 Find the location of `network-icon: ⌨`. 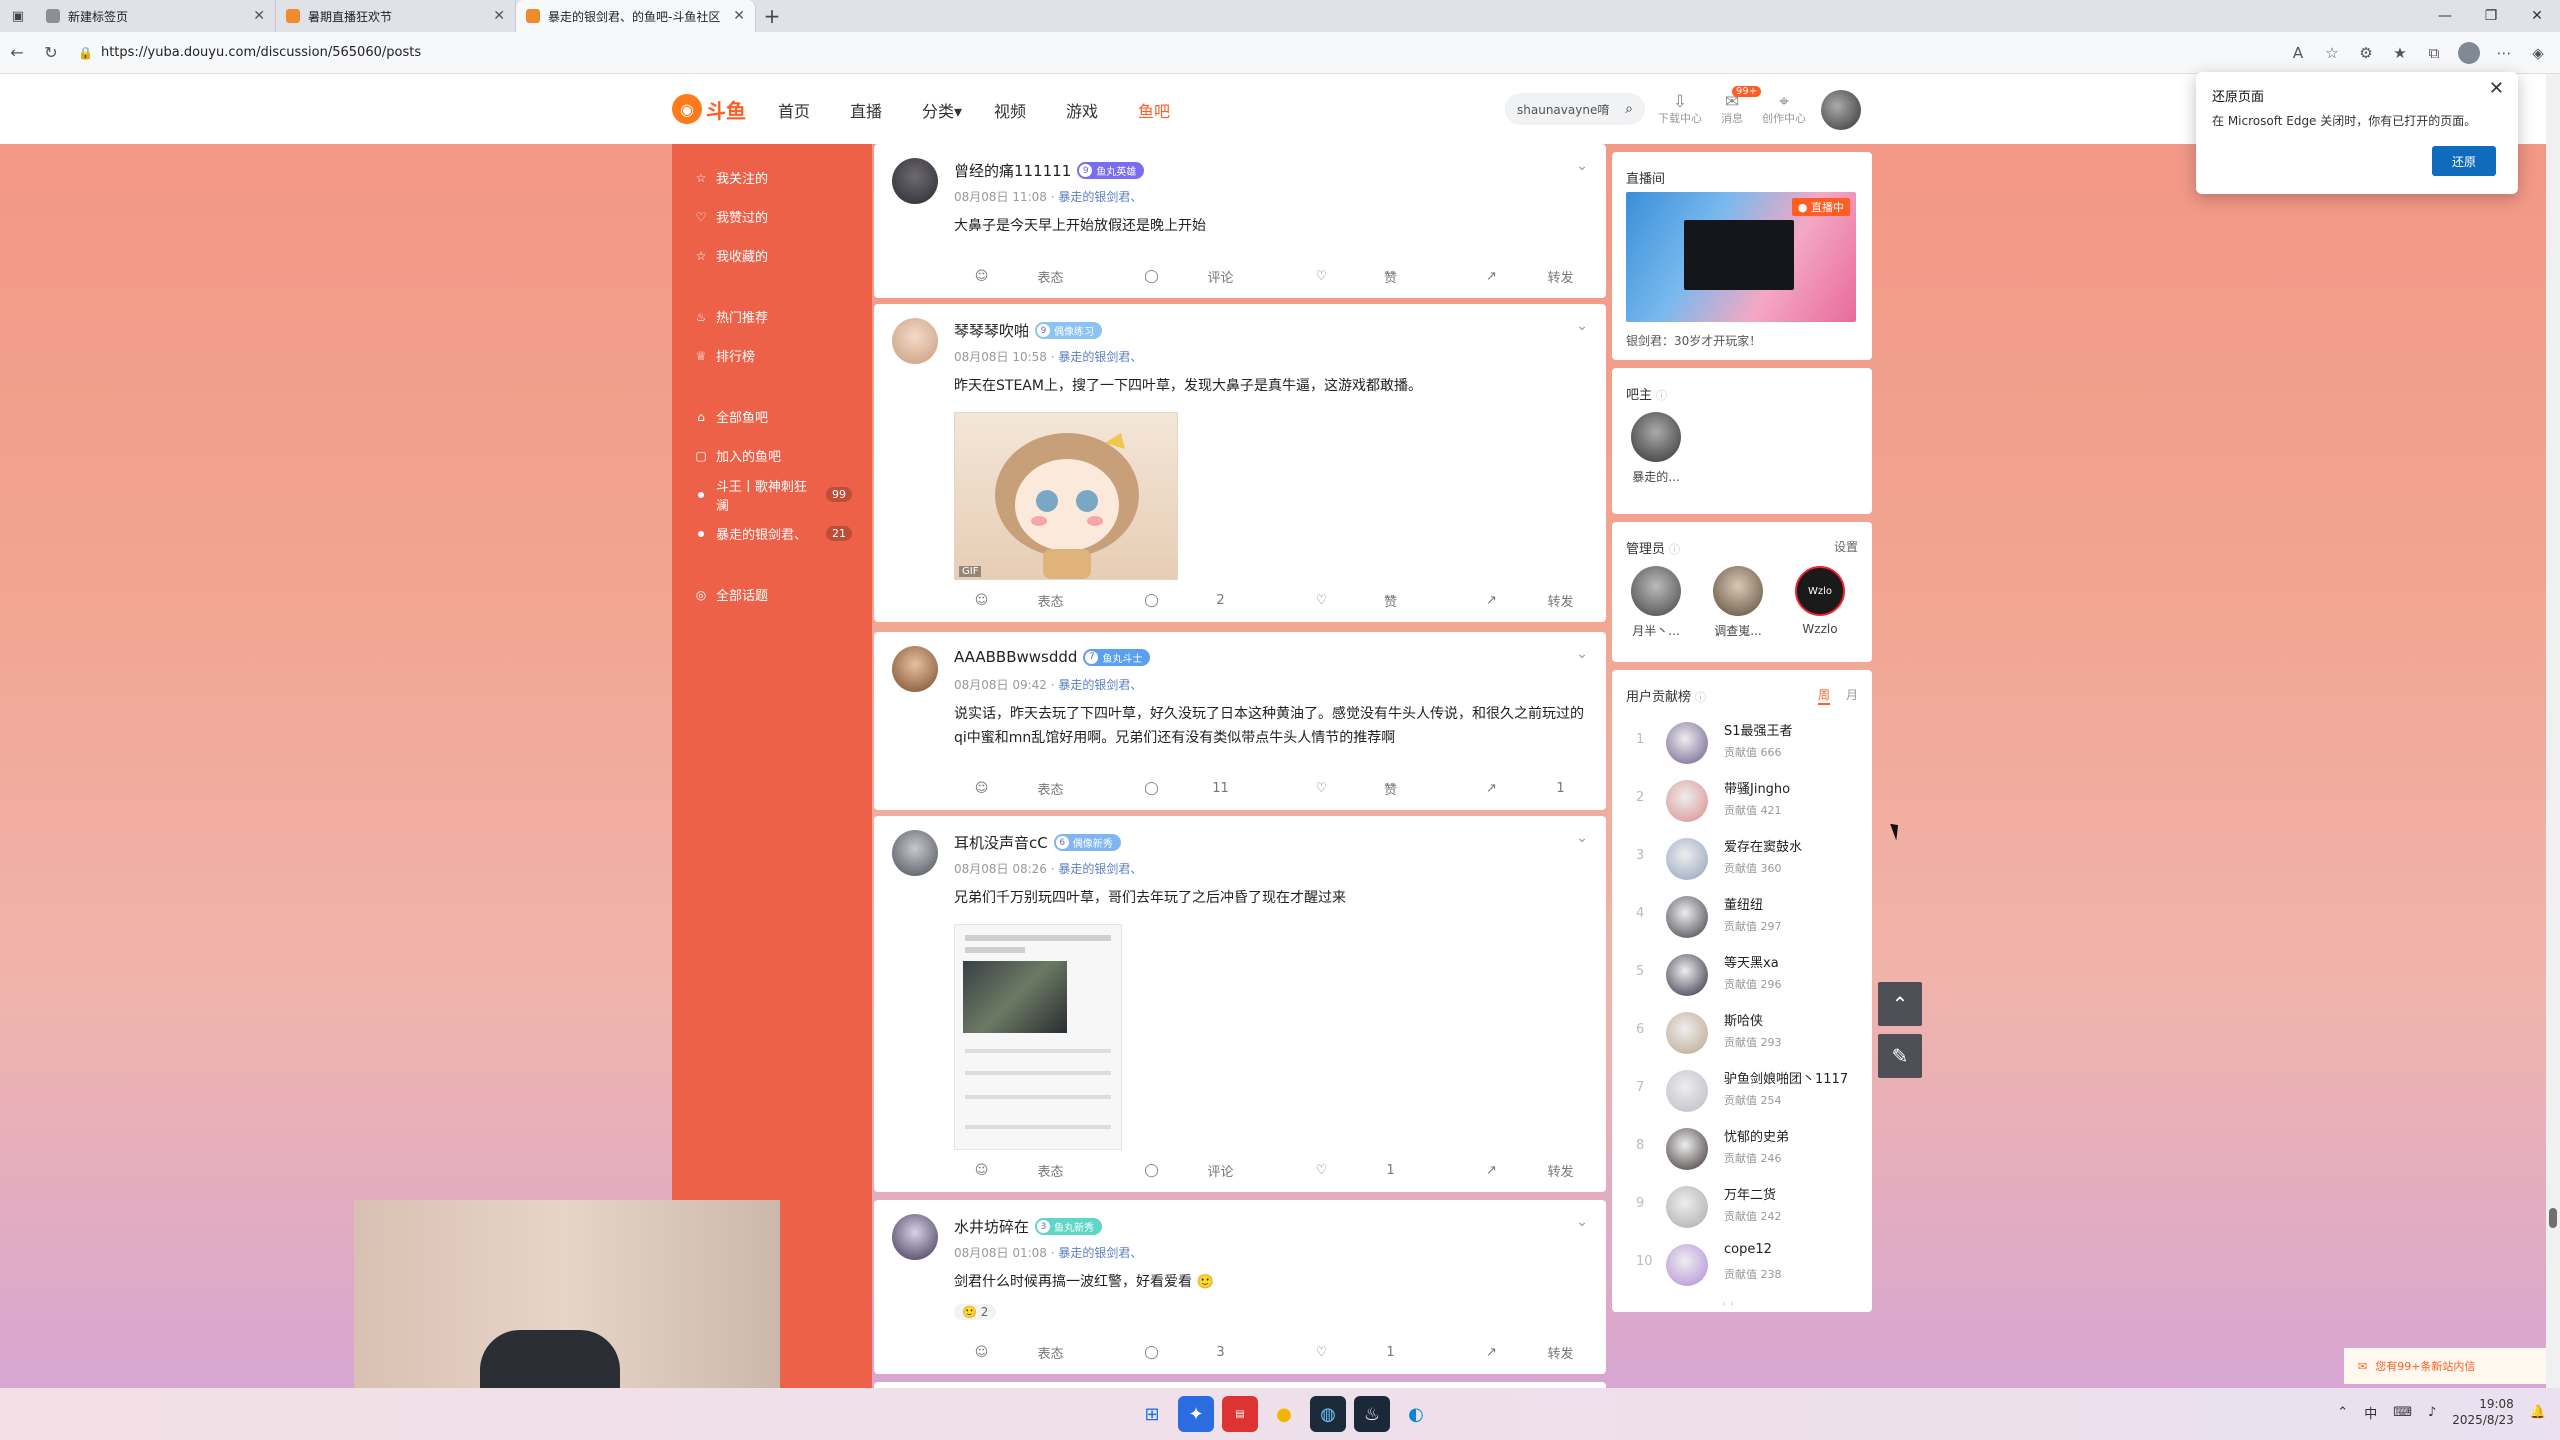

network-icon: ⌨ is located at coordinates (2402, 1412).